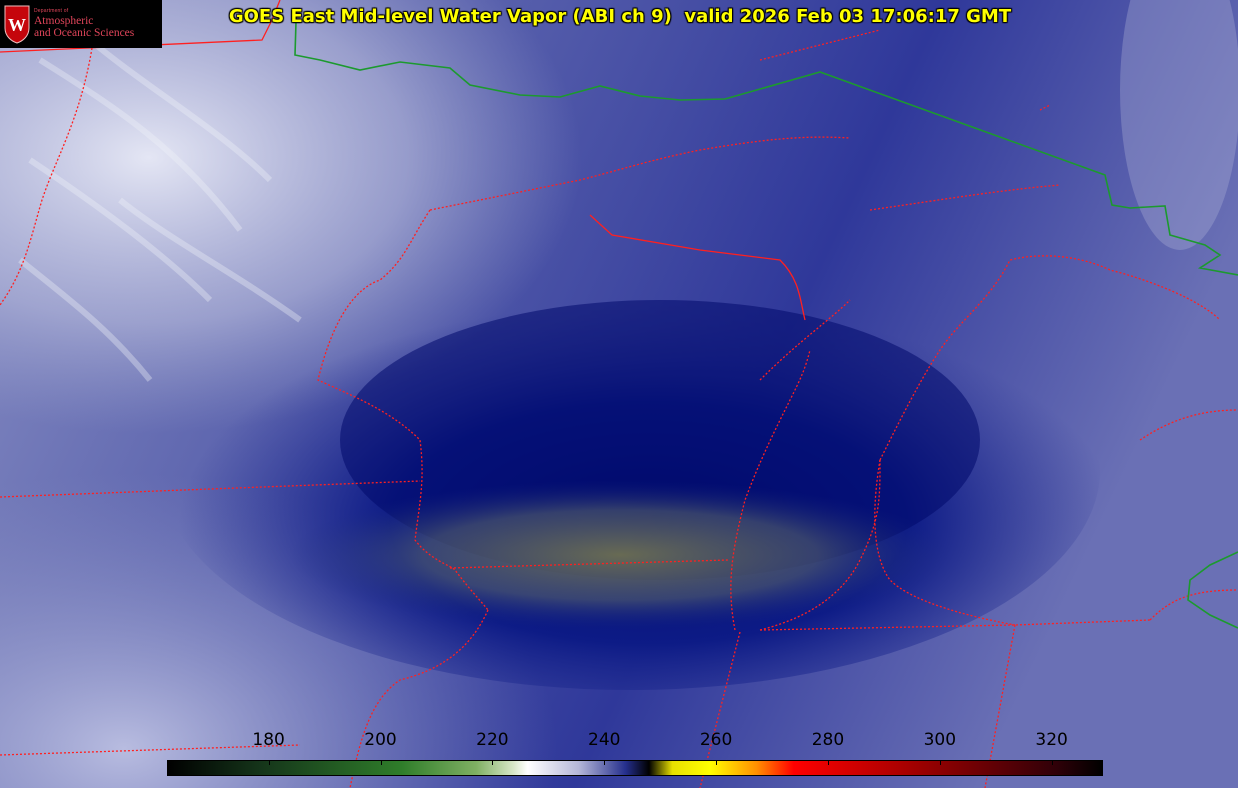  Describe the element at coordinates (828, 740) in the screenshot. I see `colorbar-tick-label: 280` at that location.